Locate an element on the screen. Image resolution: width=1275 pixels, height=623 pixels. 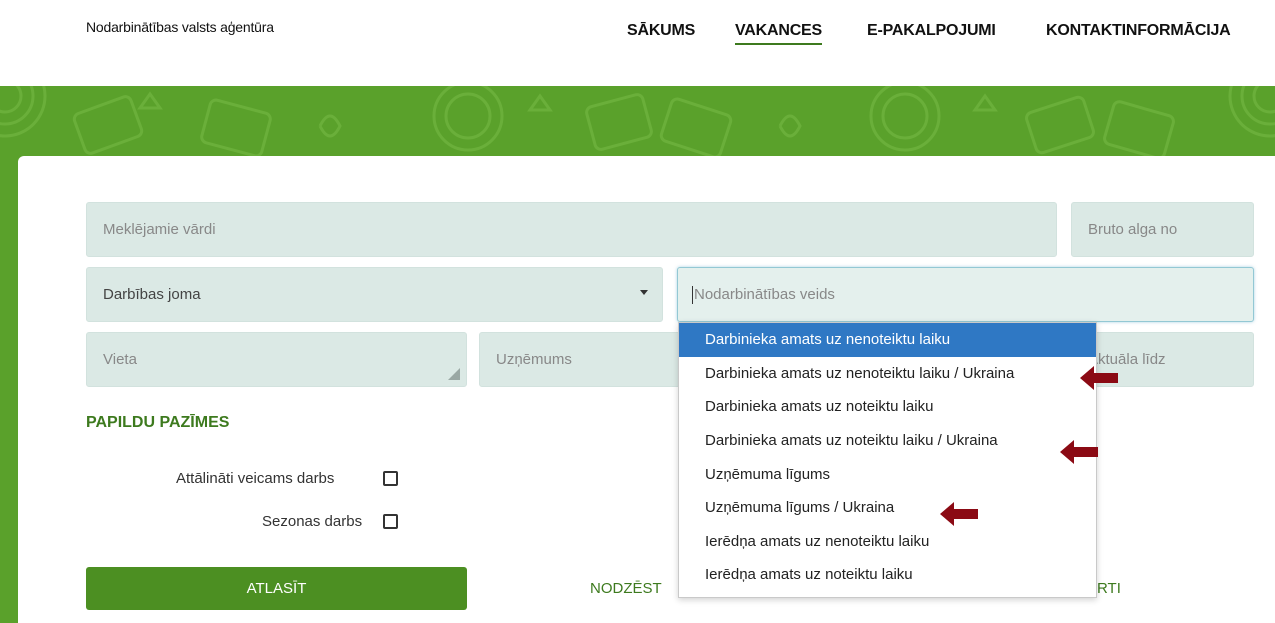
chevron-down-icon is located at coordinates (644, 292).